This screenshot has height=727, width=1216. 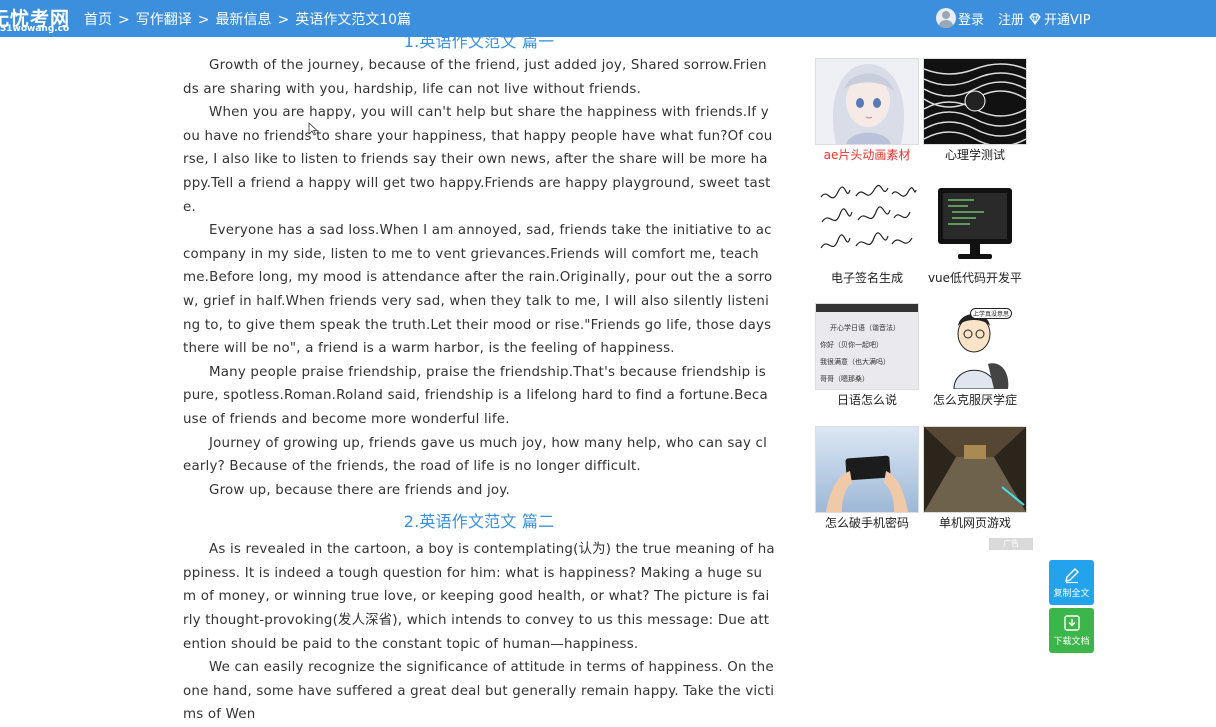 I want to click on pencil-icon, so click(x=1071, y=576).